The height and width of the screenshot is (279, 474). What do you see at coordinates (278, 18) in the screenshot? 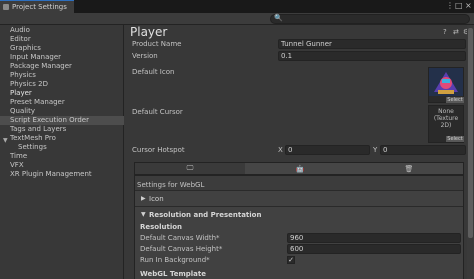
I see `search-icon: 🔍` at bounding box center [278, 18].